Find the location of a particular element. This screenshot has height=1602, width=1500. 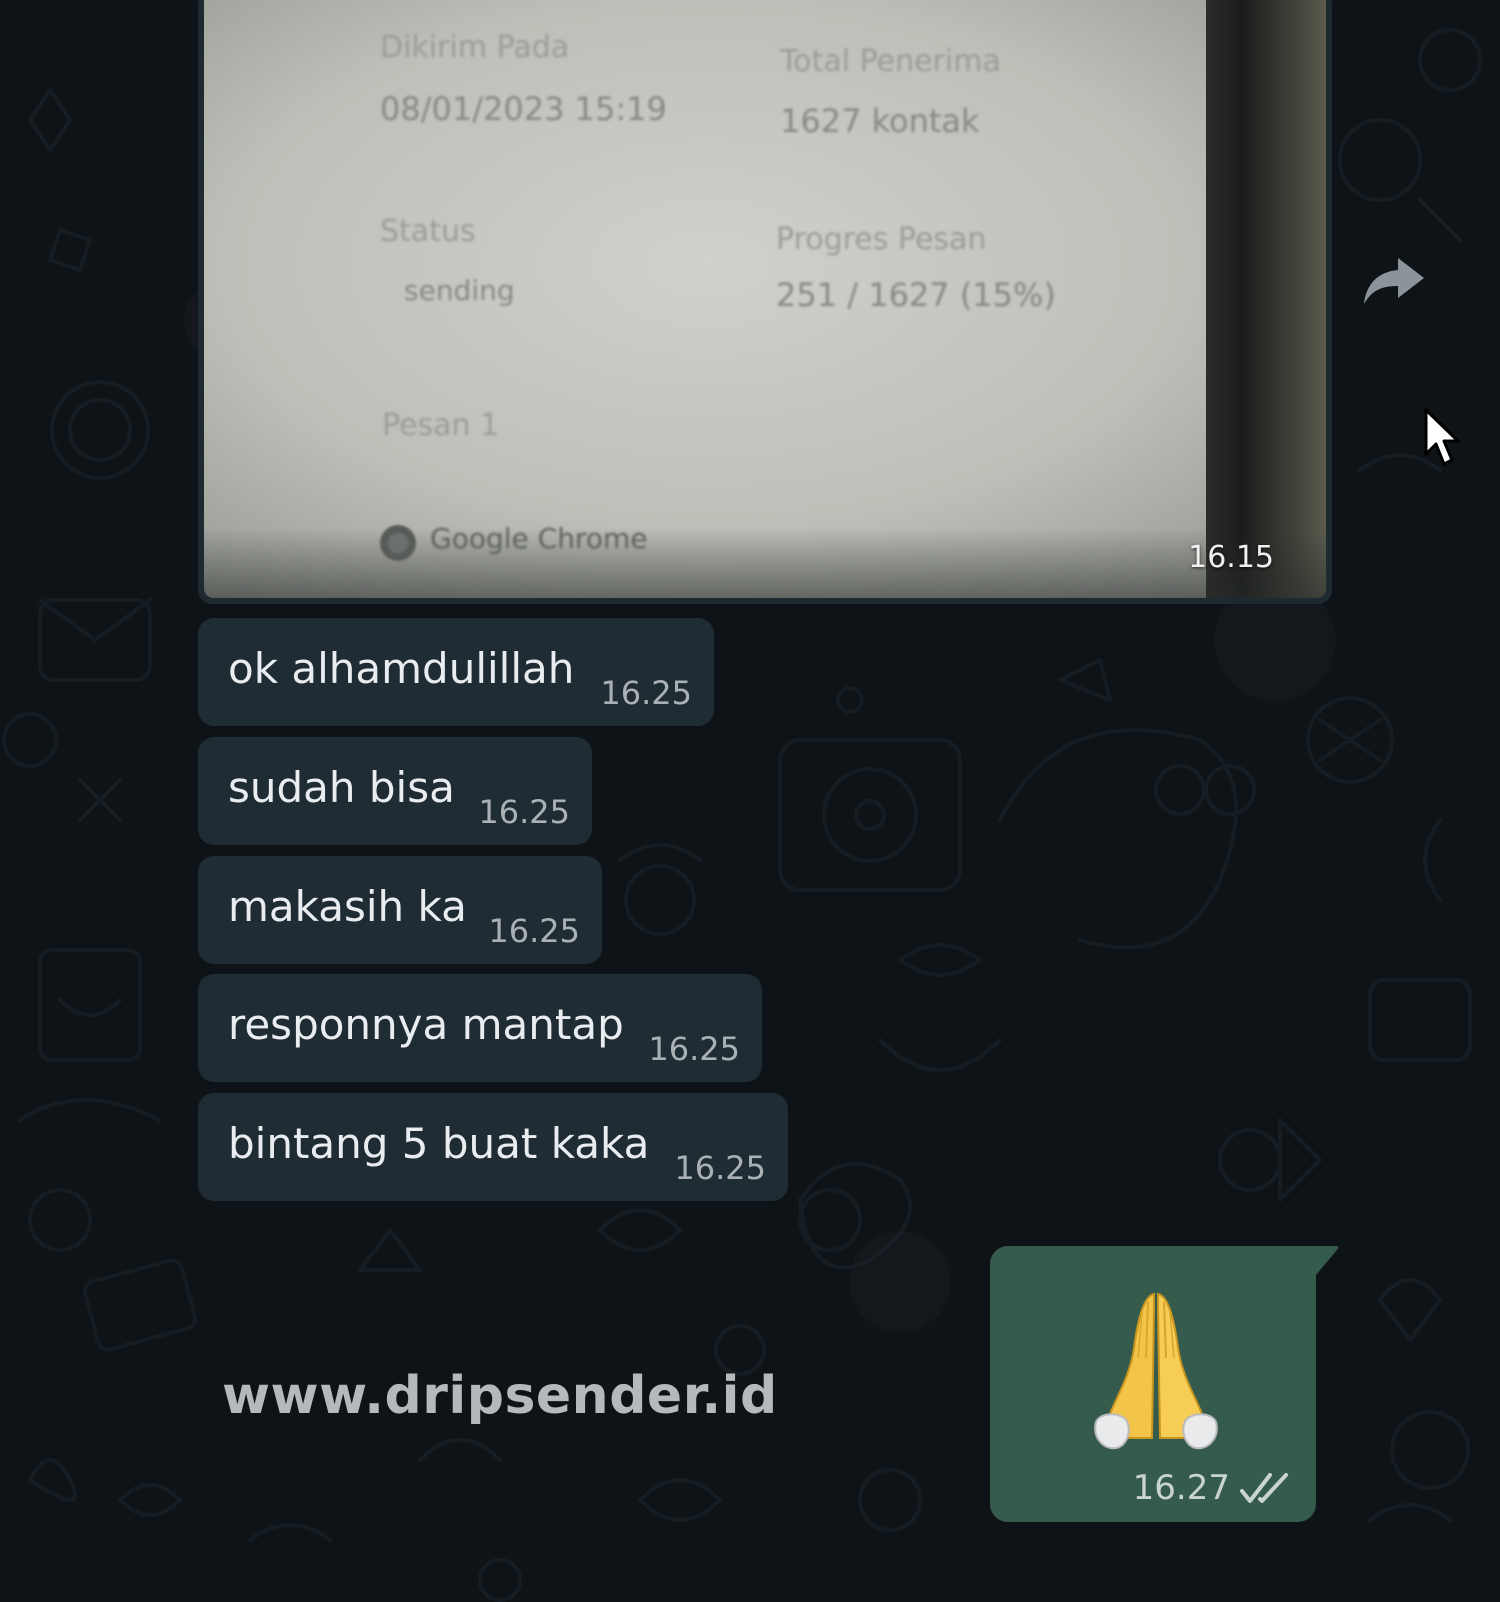

incoming-message: bintang 5 buat kaka 16.25 is located at coordinates (493, 1147).